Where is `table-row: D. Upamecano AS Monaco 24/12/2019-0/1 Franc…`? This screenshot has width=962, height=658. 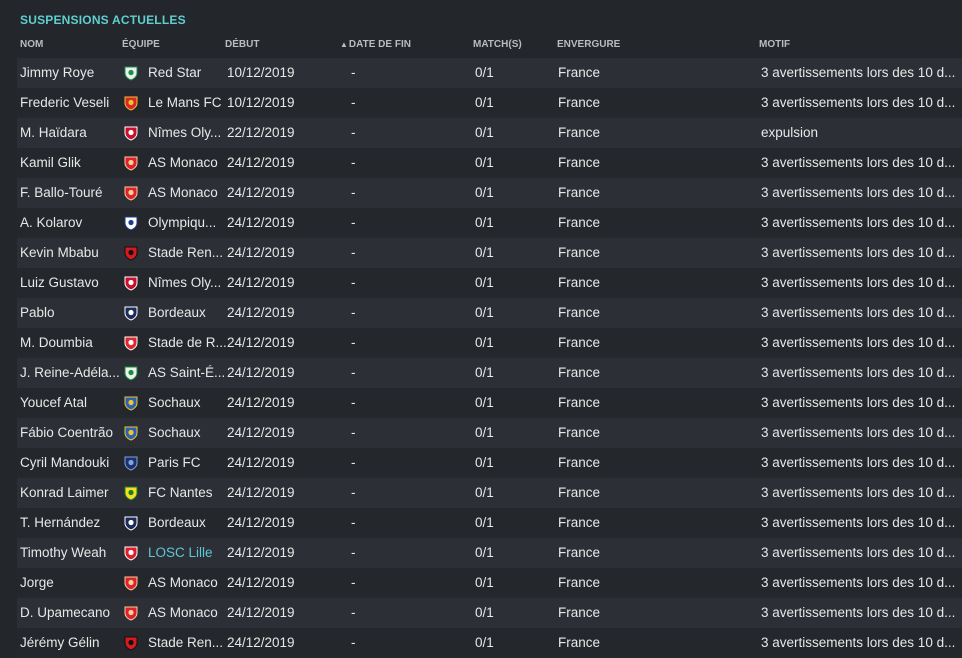 table-row: D. Upamecano AS Monaco 24/12/2019-0/1 Franc… is located at coordinates (489, 613).